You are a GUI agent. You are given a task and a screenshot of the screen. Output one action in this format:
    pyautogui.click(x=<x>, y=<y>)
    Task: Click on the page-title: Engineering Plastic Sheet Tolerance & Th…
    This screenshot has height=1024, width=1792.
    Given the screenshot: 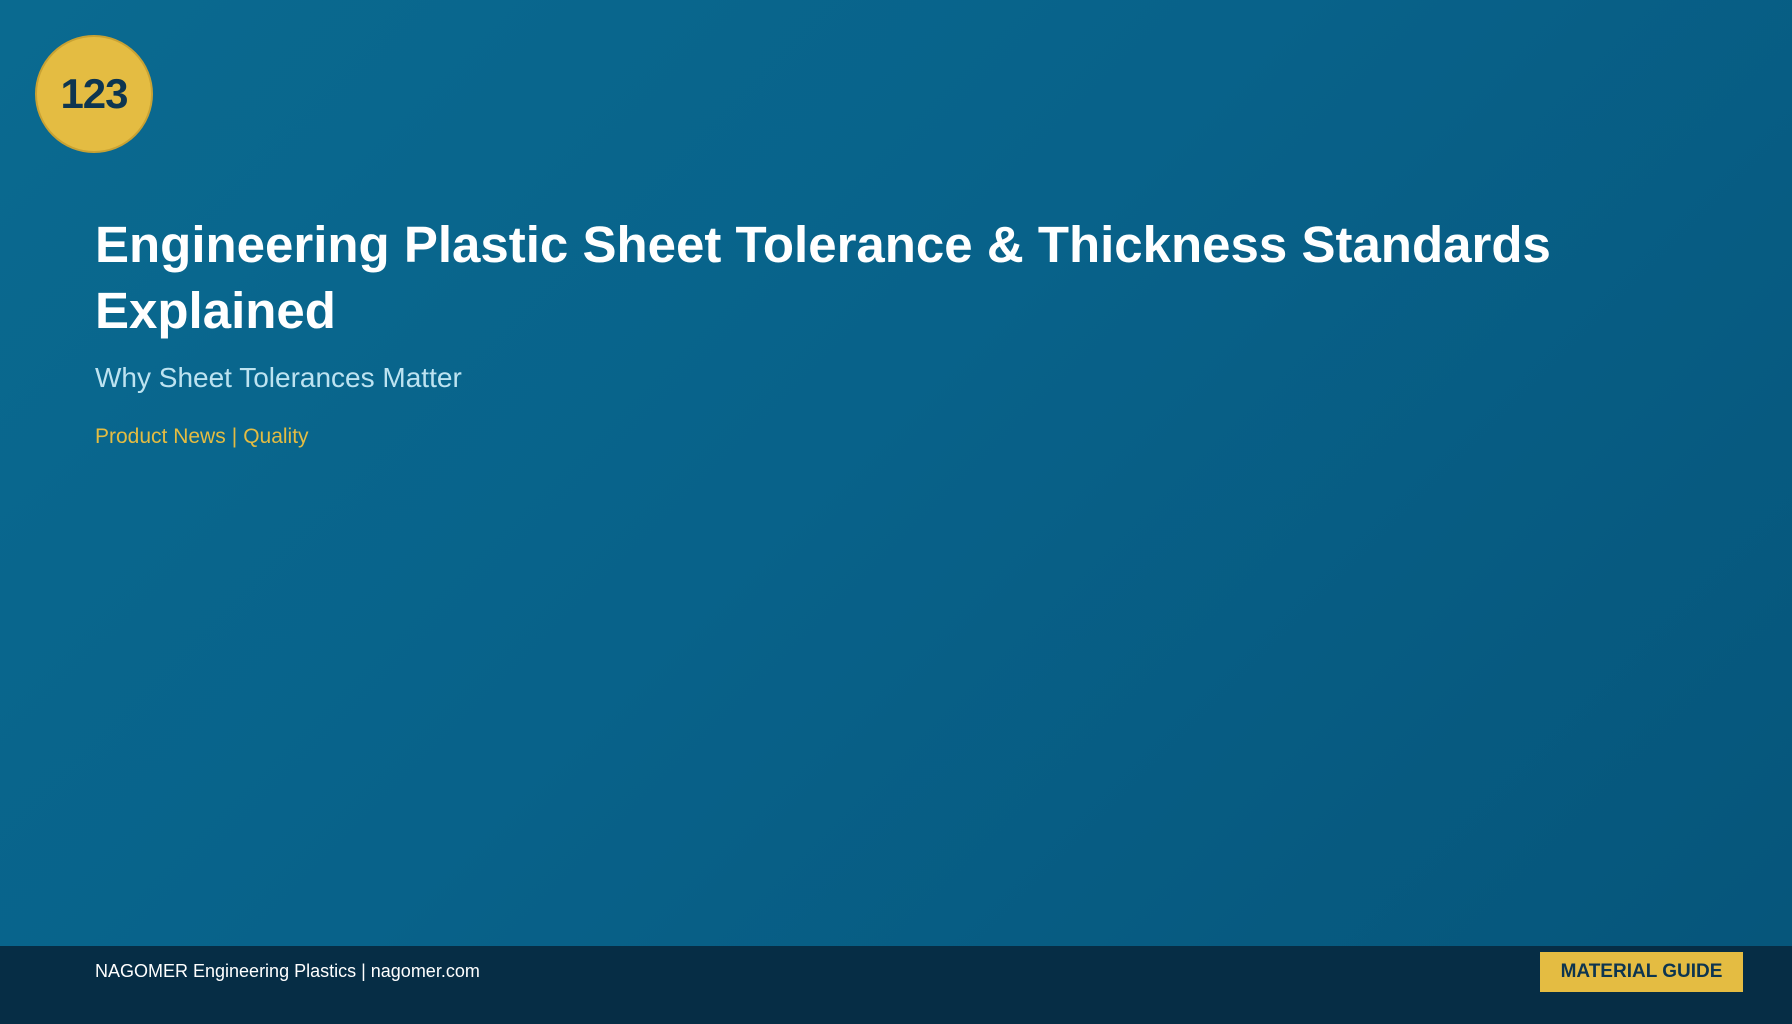 What is the action you would take?
    pyautogui.click(x=823, y=277)
    